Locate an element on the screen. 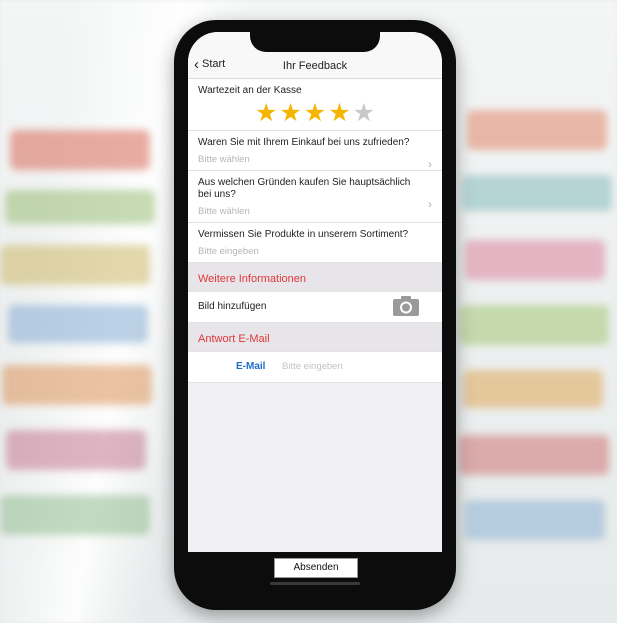  page-title: Ihr Feedback is located at coordinates (315, 66).